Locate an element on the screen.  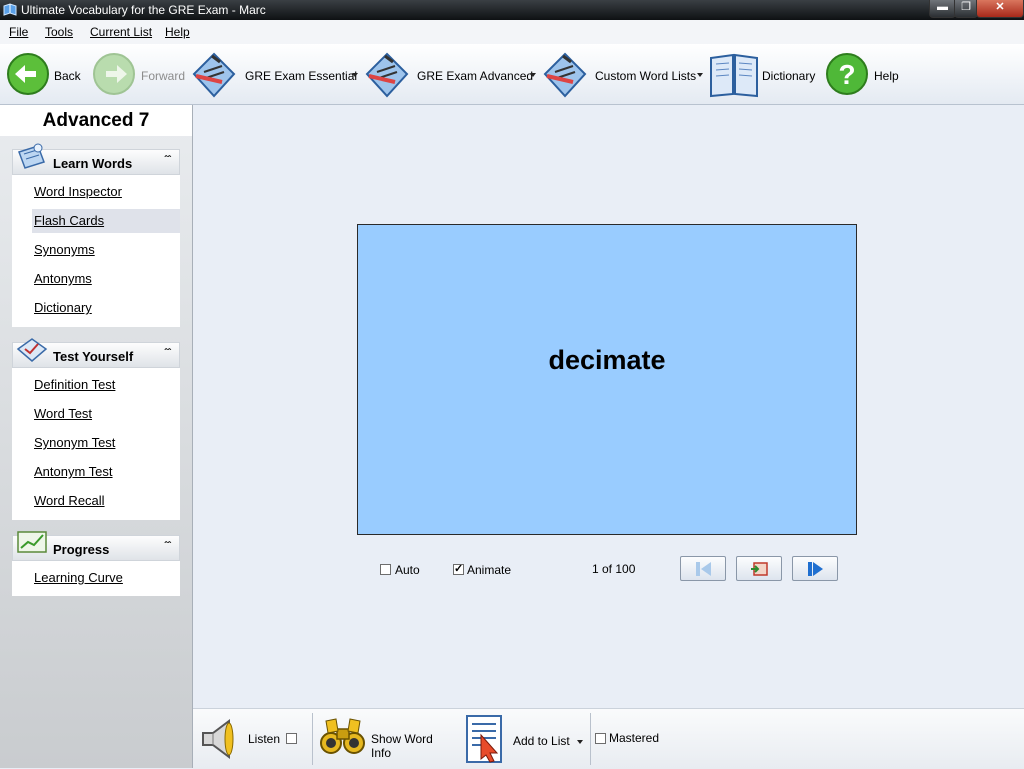
help-button: ? Help is located at coordinates (862, 74).